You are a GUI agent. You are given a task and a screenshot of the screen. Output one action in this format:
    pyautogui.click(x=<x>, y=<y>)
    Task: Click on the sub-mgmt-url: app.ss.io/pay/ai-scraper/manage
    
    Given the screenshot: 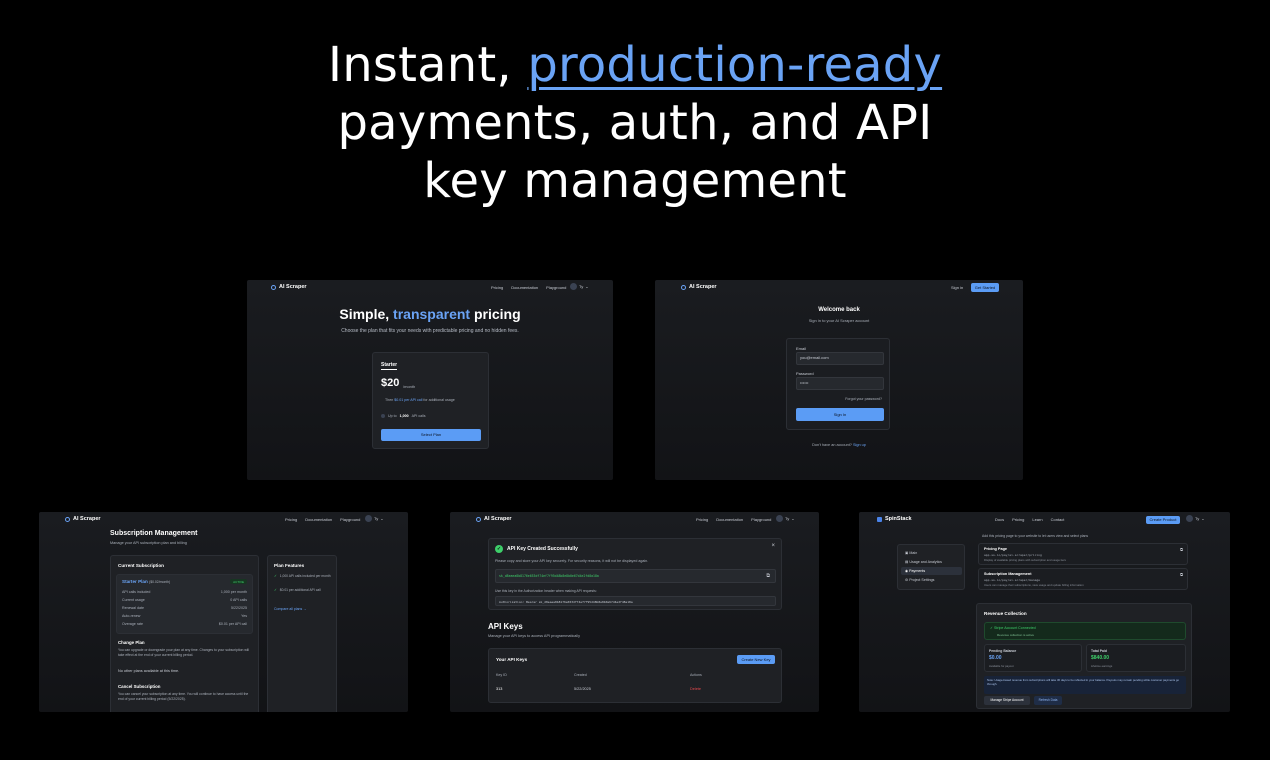 What is the action you would take?
    pyautogui.click(x=1012, y=580)
    